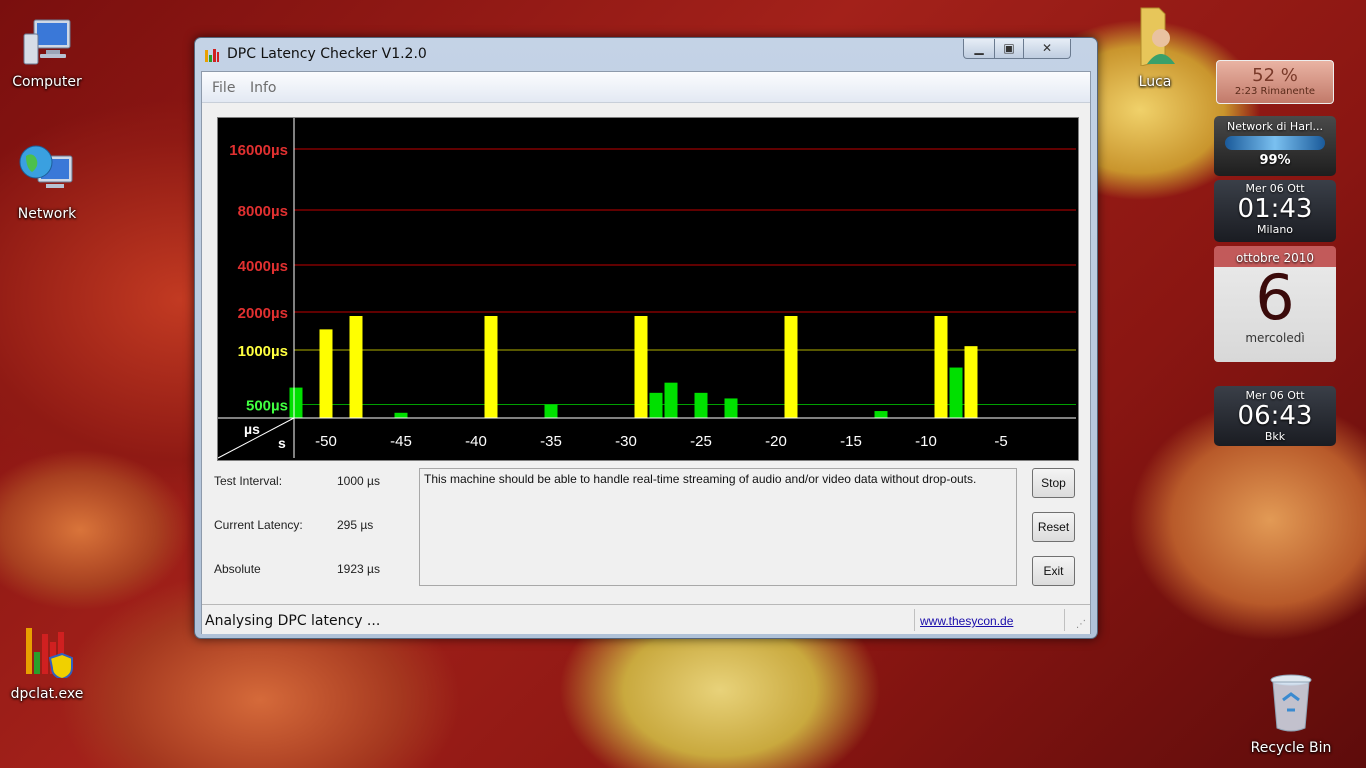 This screenshot has height=768, width=1366. What do you see at coordinates (263, 266) in the screenshot?
I see `y-tick-label: 4000µs` at bounding box center [263, 266].